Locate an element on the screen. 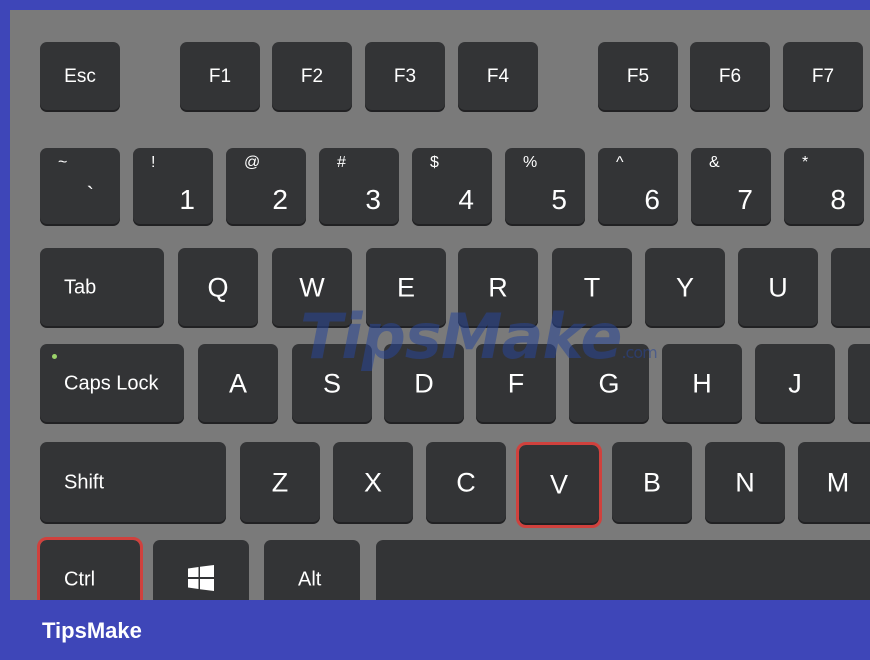 This screenshot has height=660, width=870. key-2: @2 is located at coordinates (266, 187).